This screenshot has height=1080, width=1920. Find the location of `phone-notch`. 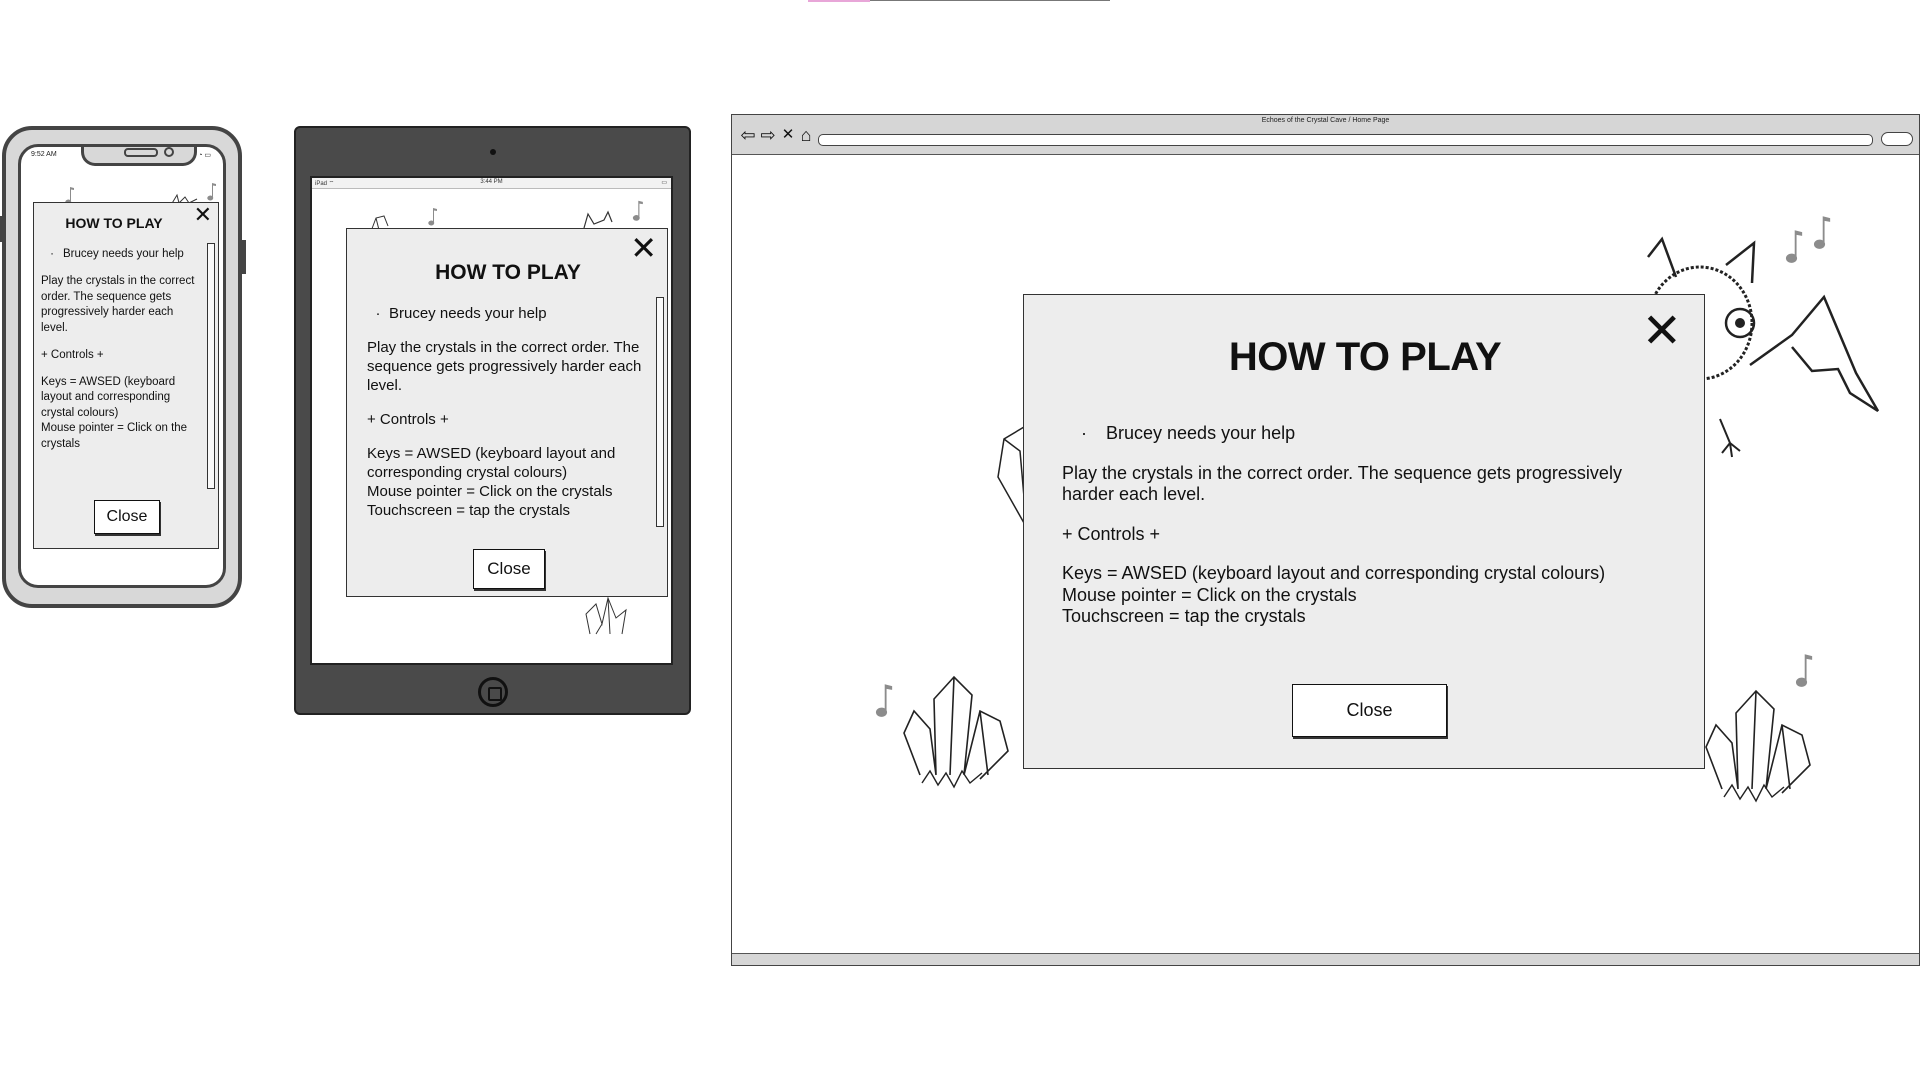

phone-notch is located at coordinates (139, 156).